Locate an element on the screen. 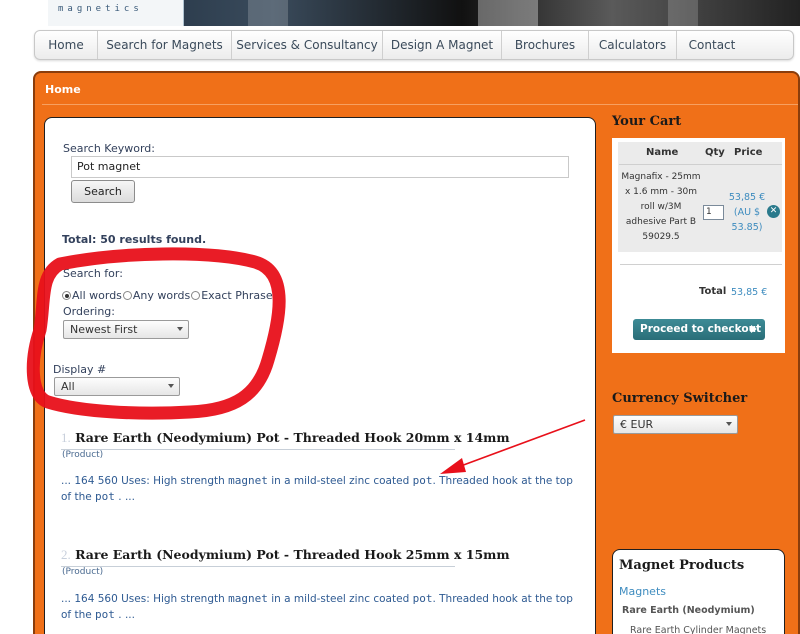  search-button: Search is located at coordinates (103, 191).